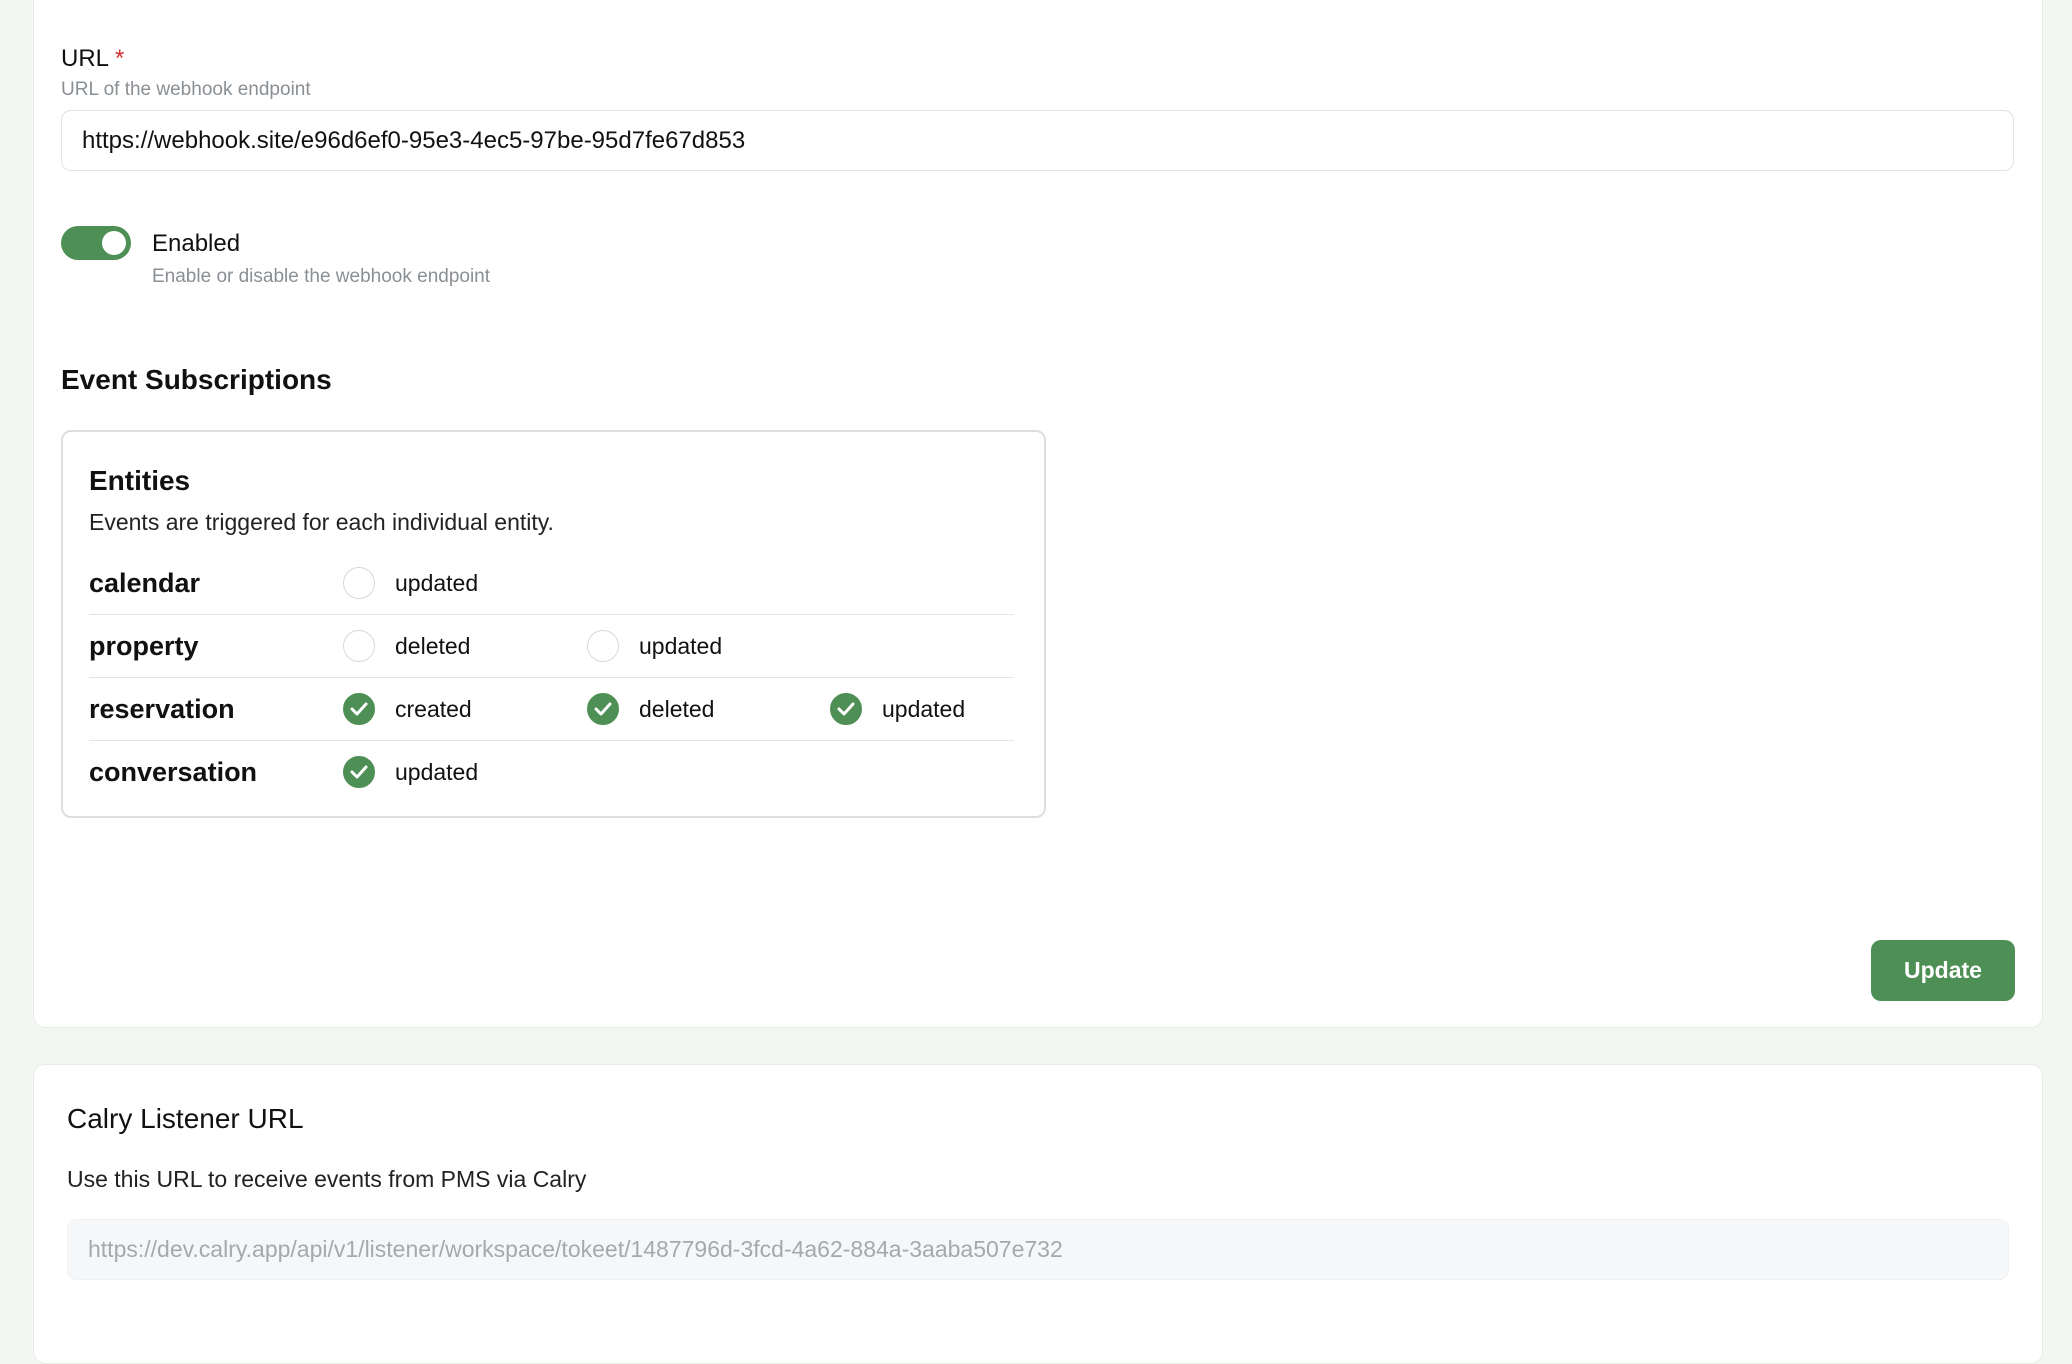 Image resolution: width=2072 pixels, height=1364 pixels. What do you see at coordinates (551, 772) in the screenshot?
I see `entity-row-conversation: conversation updated` at bounding box center [551, 772].